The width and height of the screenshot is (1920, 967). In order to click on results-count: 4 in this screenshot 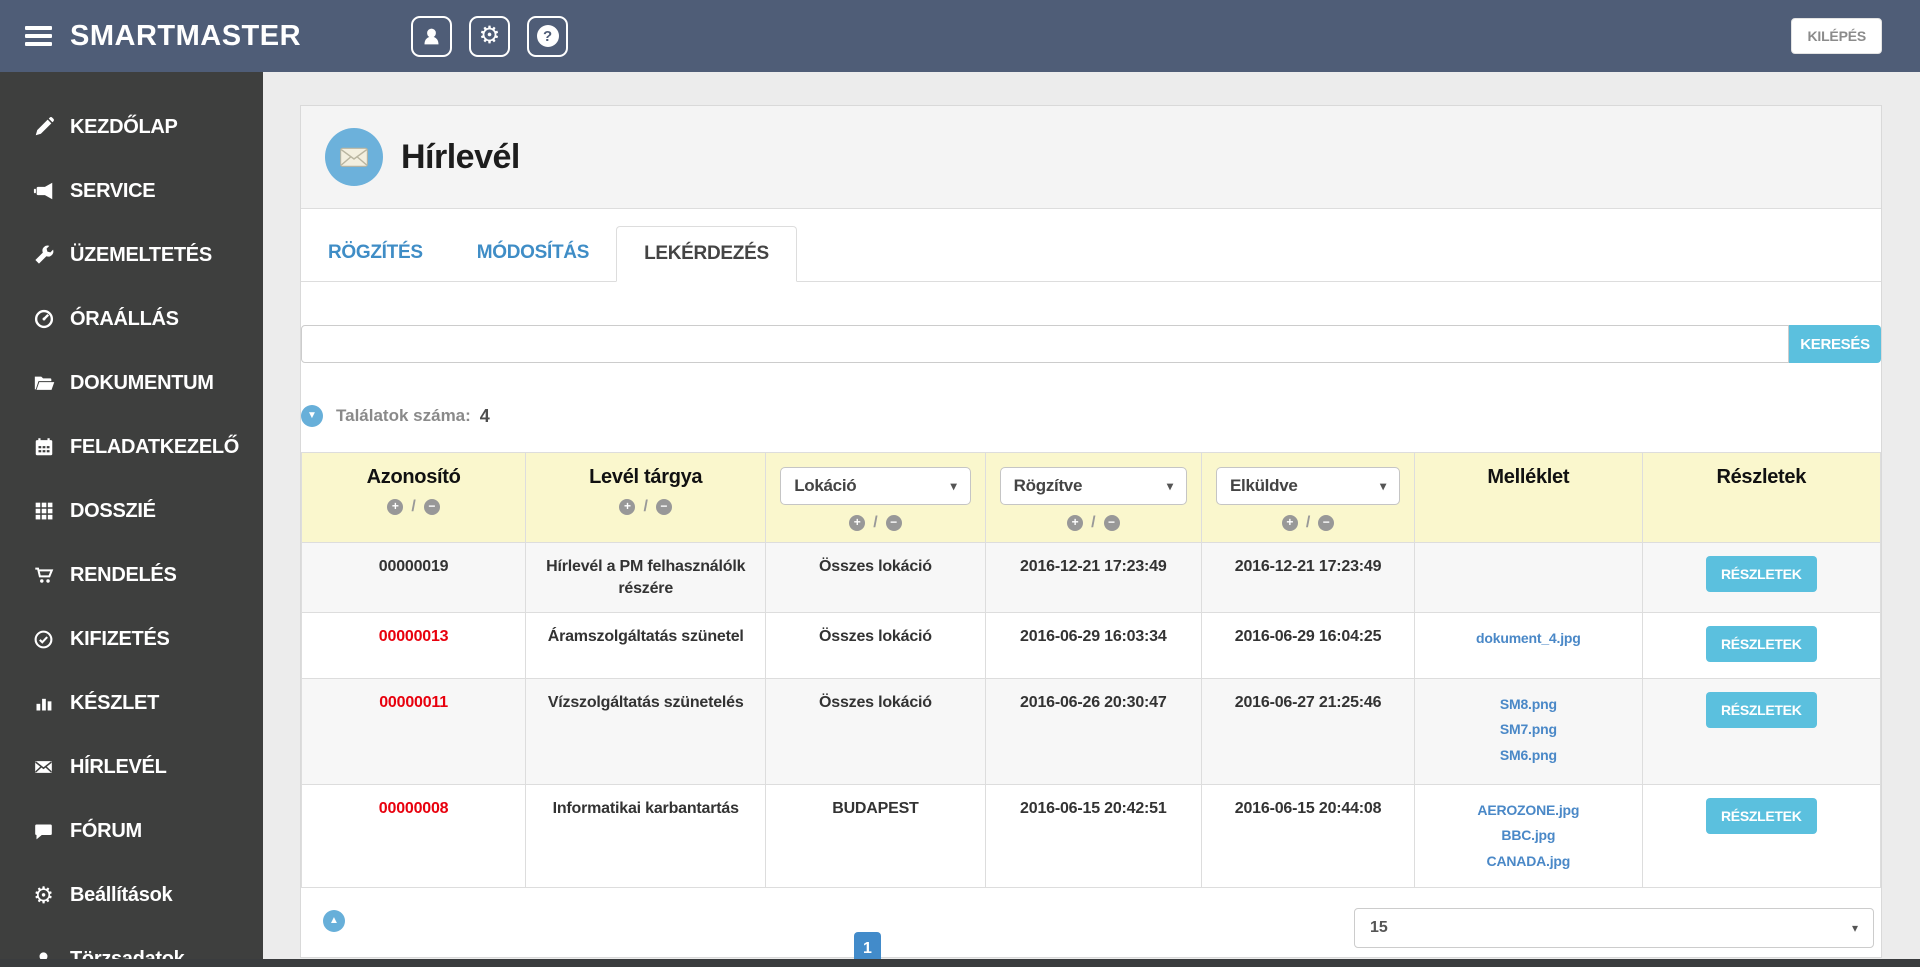, I will do `click(484, 415)`.